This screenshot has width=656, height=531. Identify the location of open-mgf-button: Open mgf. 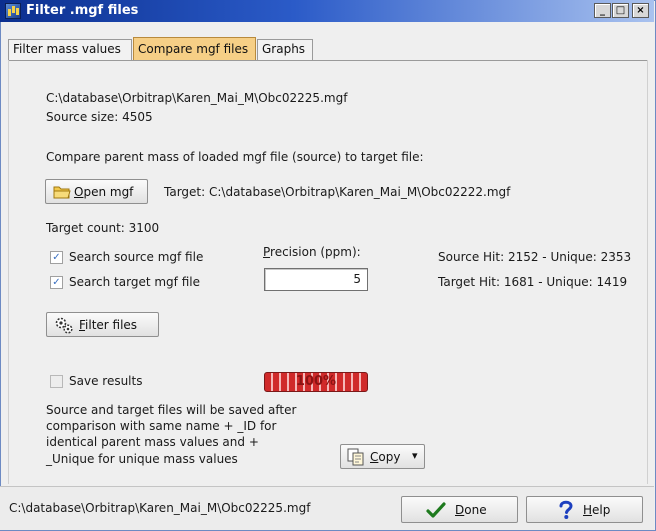
(96, 191).